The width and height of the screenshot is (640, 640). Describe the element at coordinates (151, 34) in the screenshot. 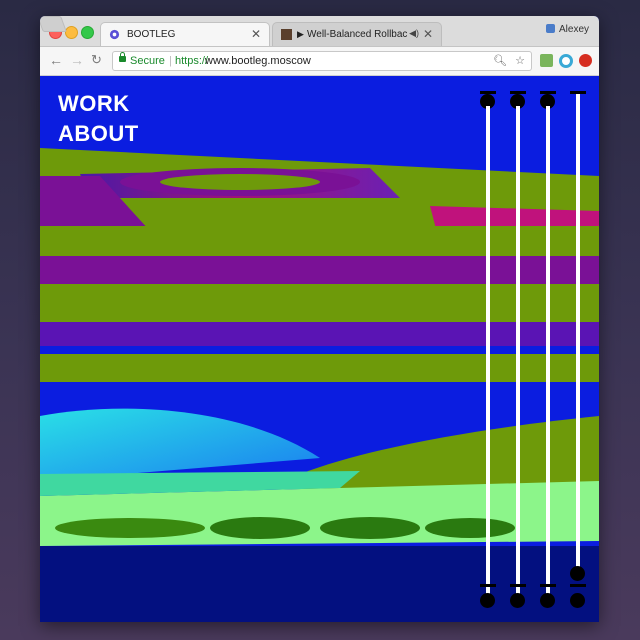

I see `tab-title: BOOTLEG` at that location.